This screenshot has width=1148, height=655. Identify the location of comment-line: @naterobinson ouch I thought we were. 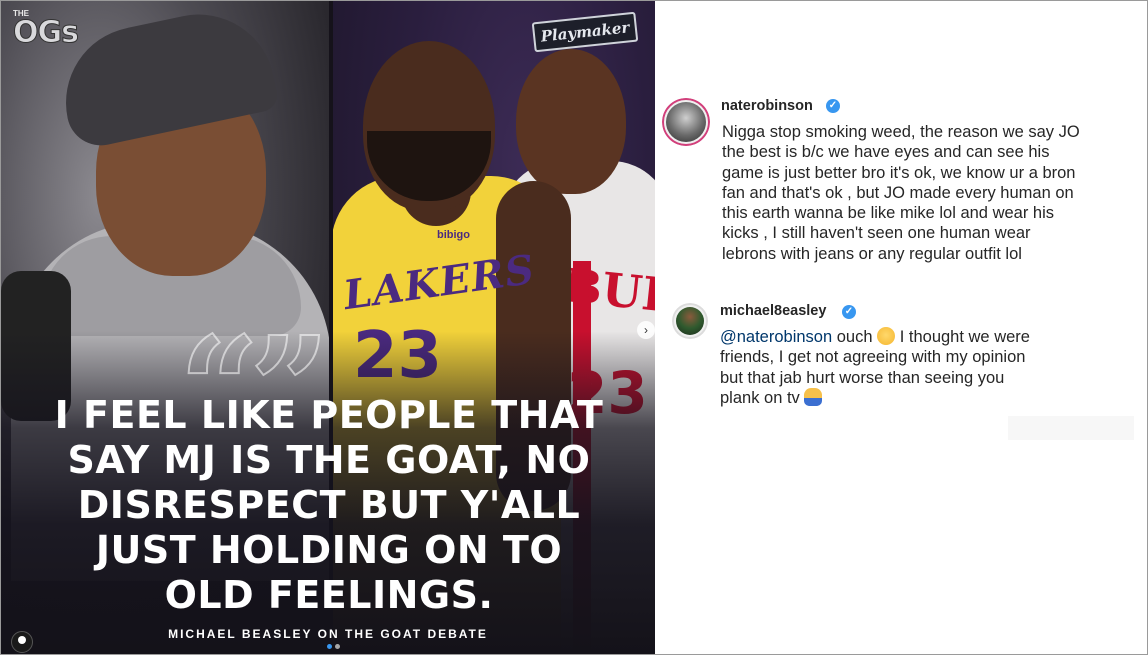
(875, 337).